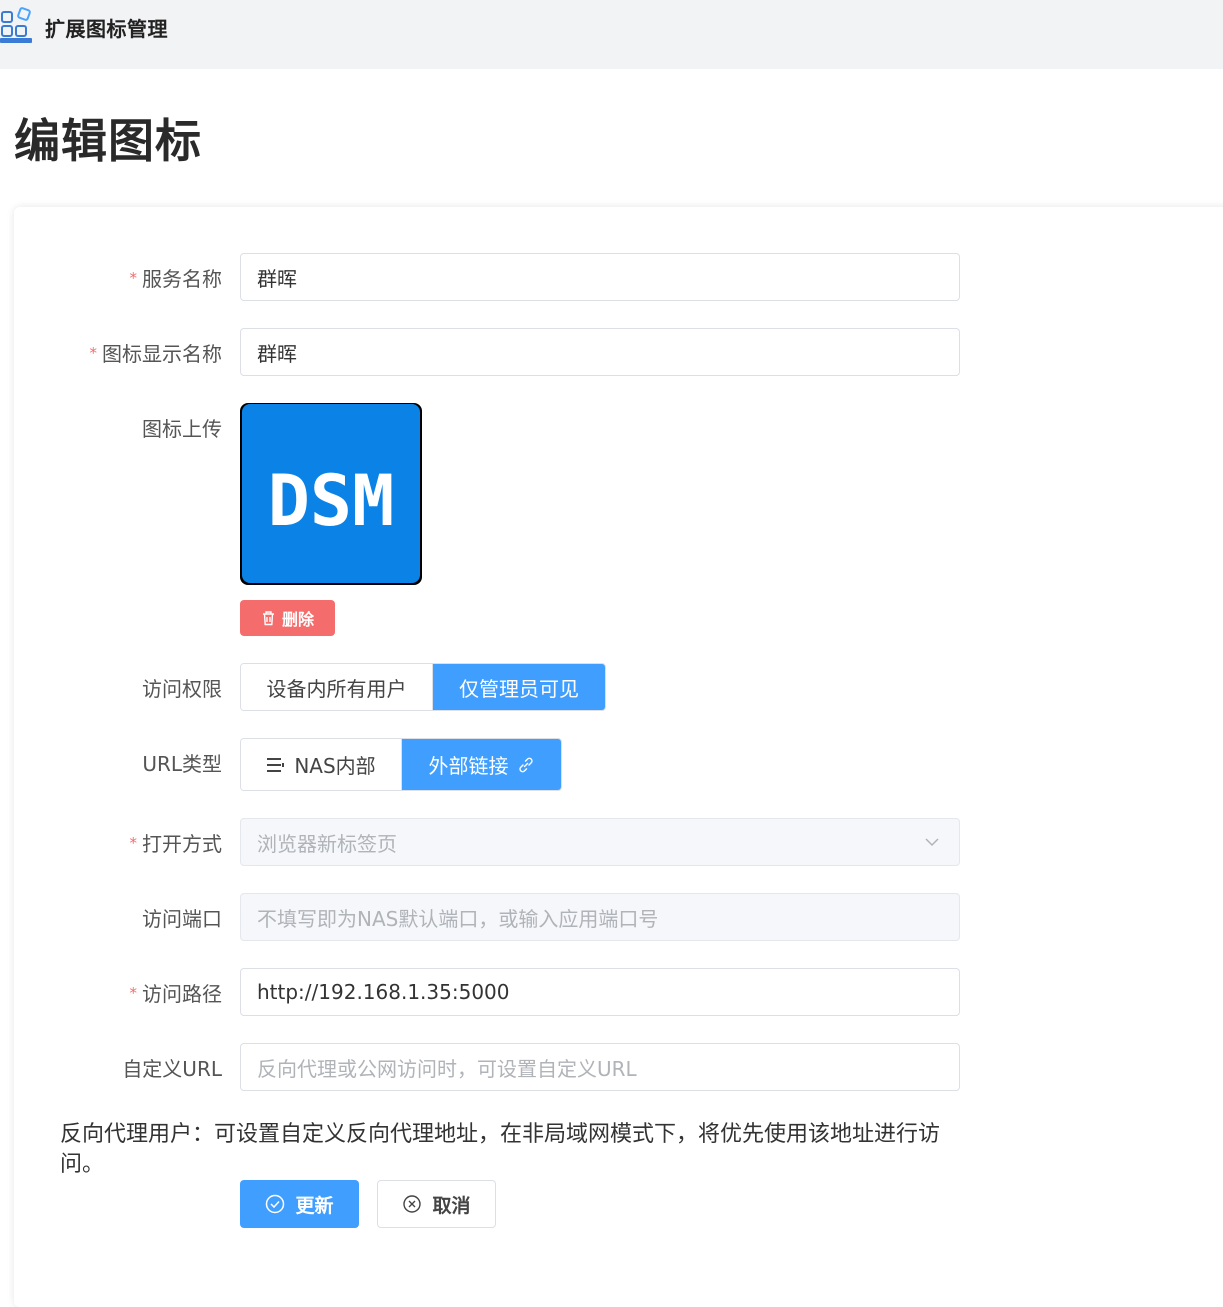 Image resolution: width=1223 pixels, height=1307 pixels. I want to click on open-mode-select: 浏览器新标签页, so click(600, 842).